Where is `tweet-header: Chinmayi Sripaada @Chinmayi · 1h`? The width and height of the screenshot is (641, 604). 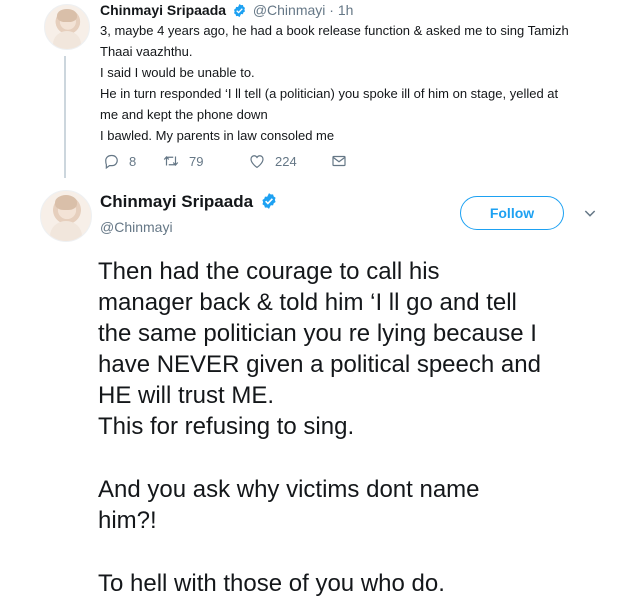
tweet-header: Chinmayi Sripaada @Chinmayi · 1h is located at coordinates (226, 10).